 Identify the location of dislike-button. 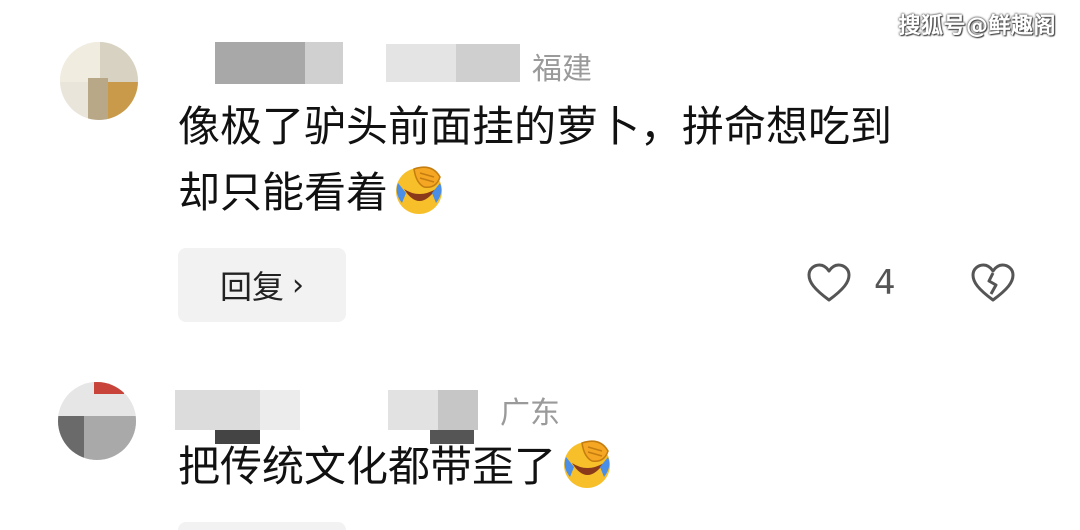
(993, 285).